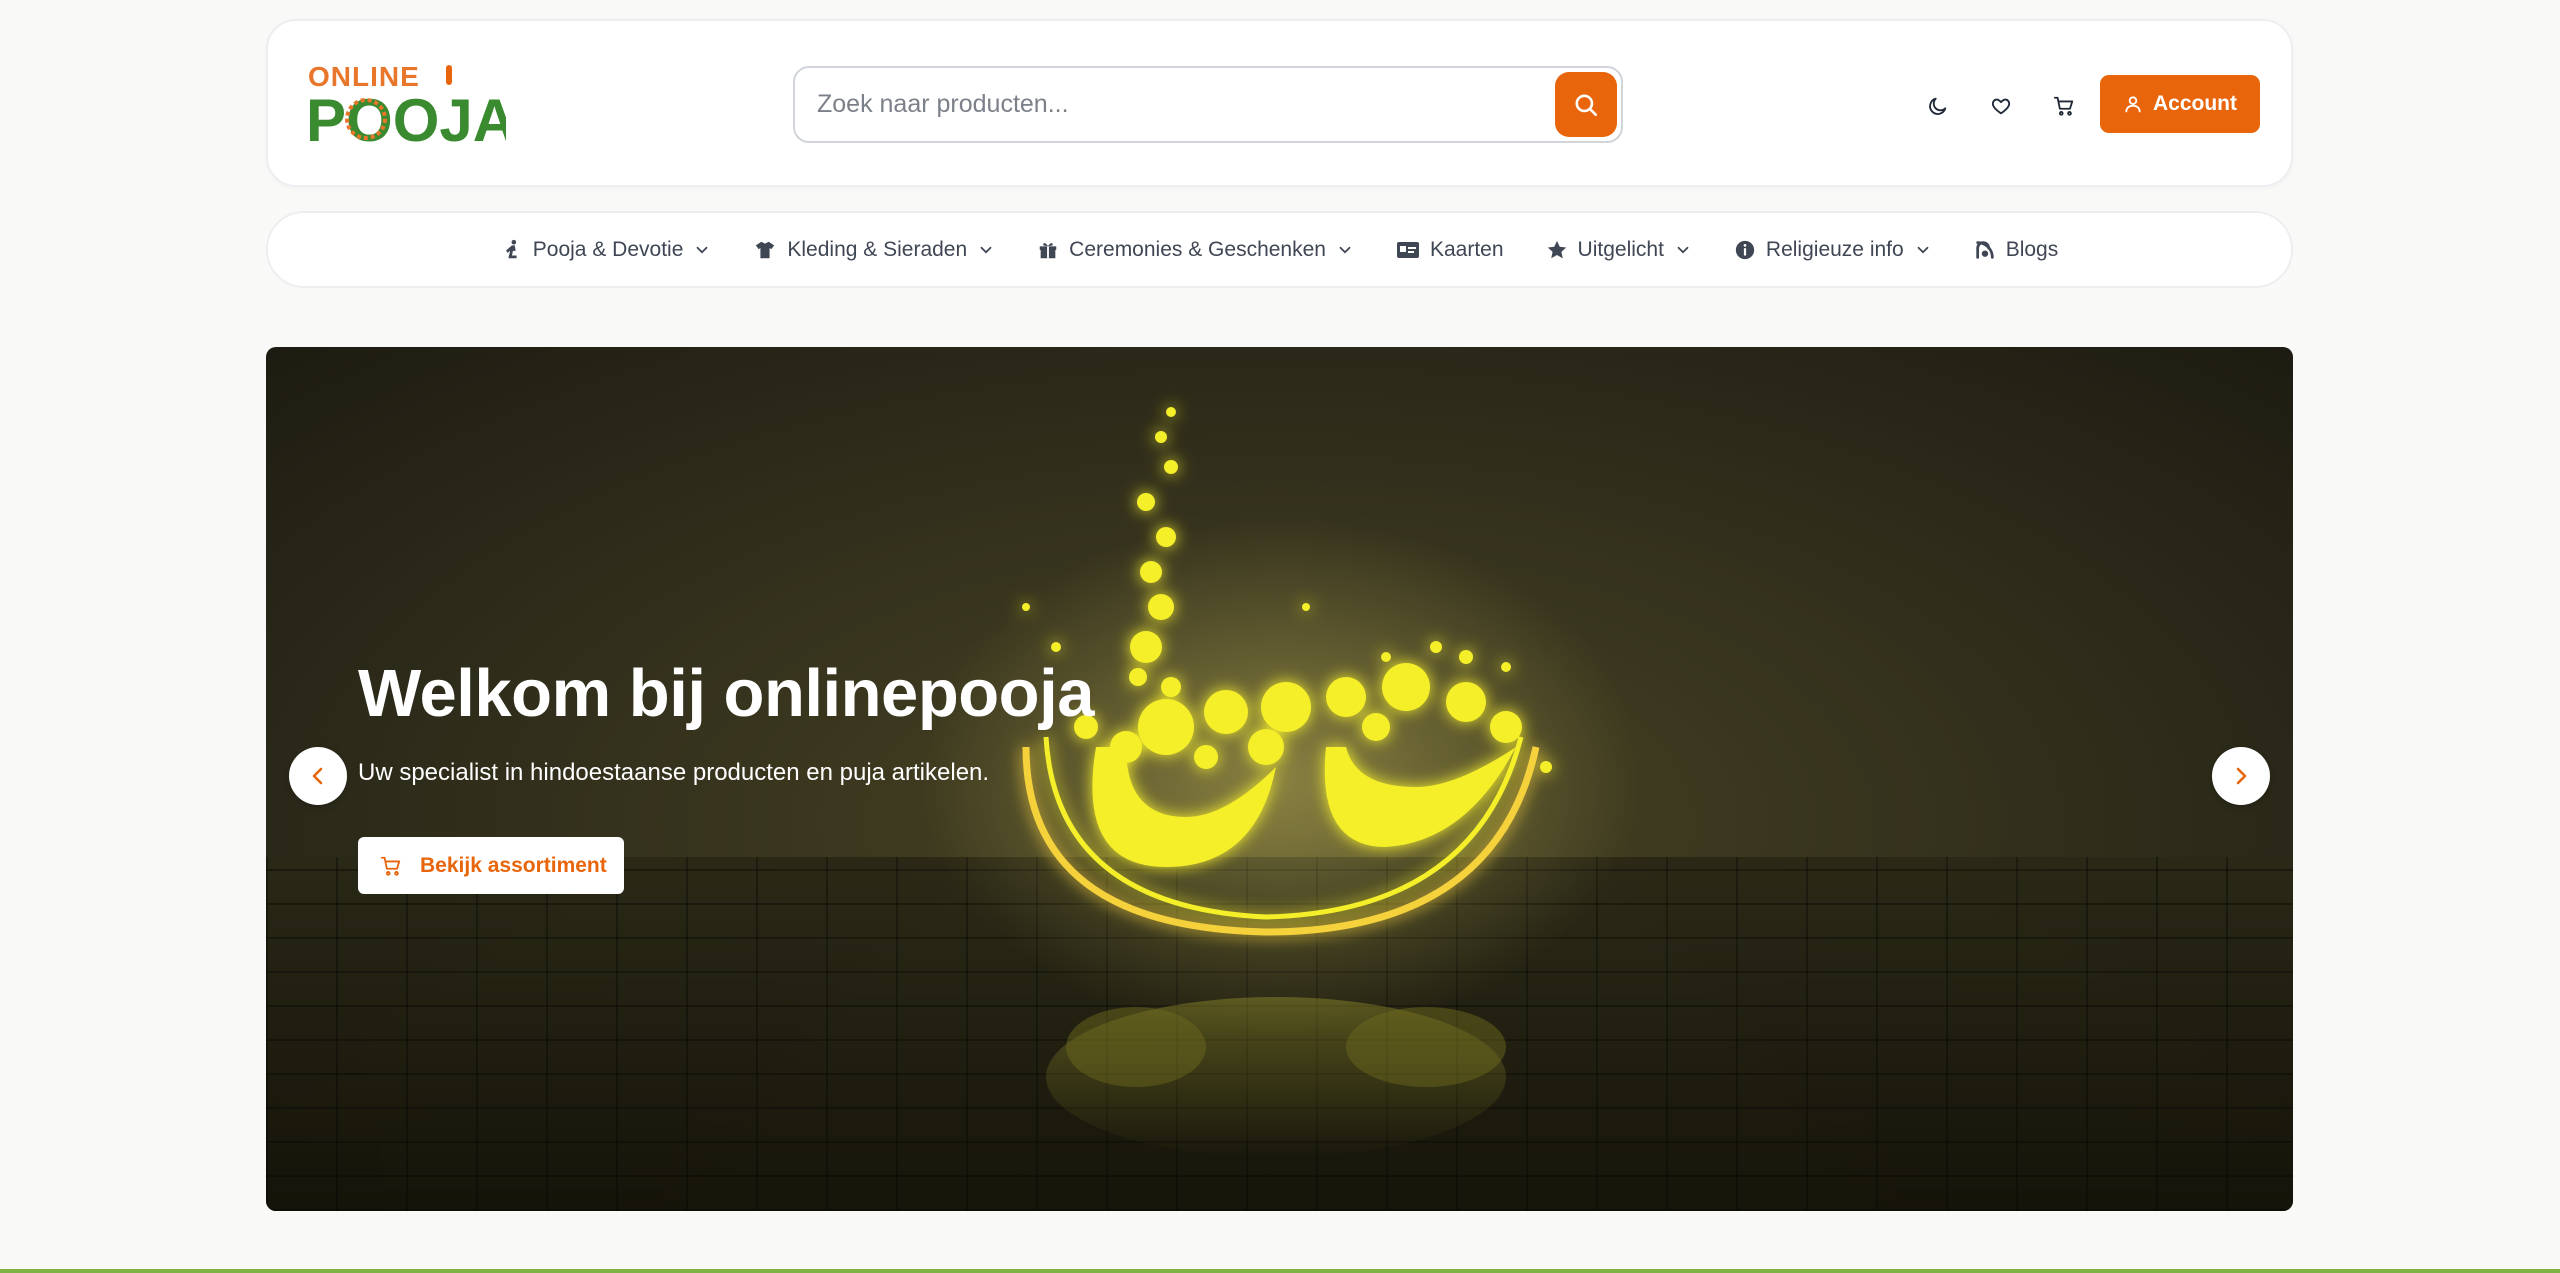 This screenshot has height=1273, width=2560. Describe the element at coordinates (2032, 249) in the screenshot. I see `nav-label: Blogs` at that location.